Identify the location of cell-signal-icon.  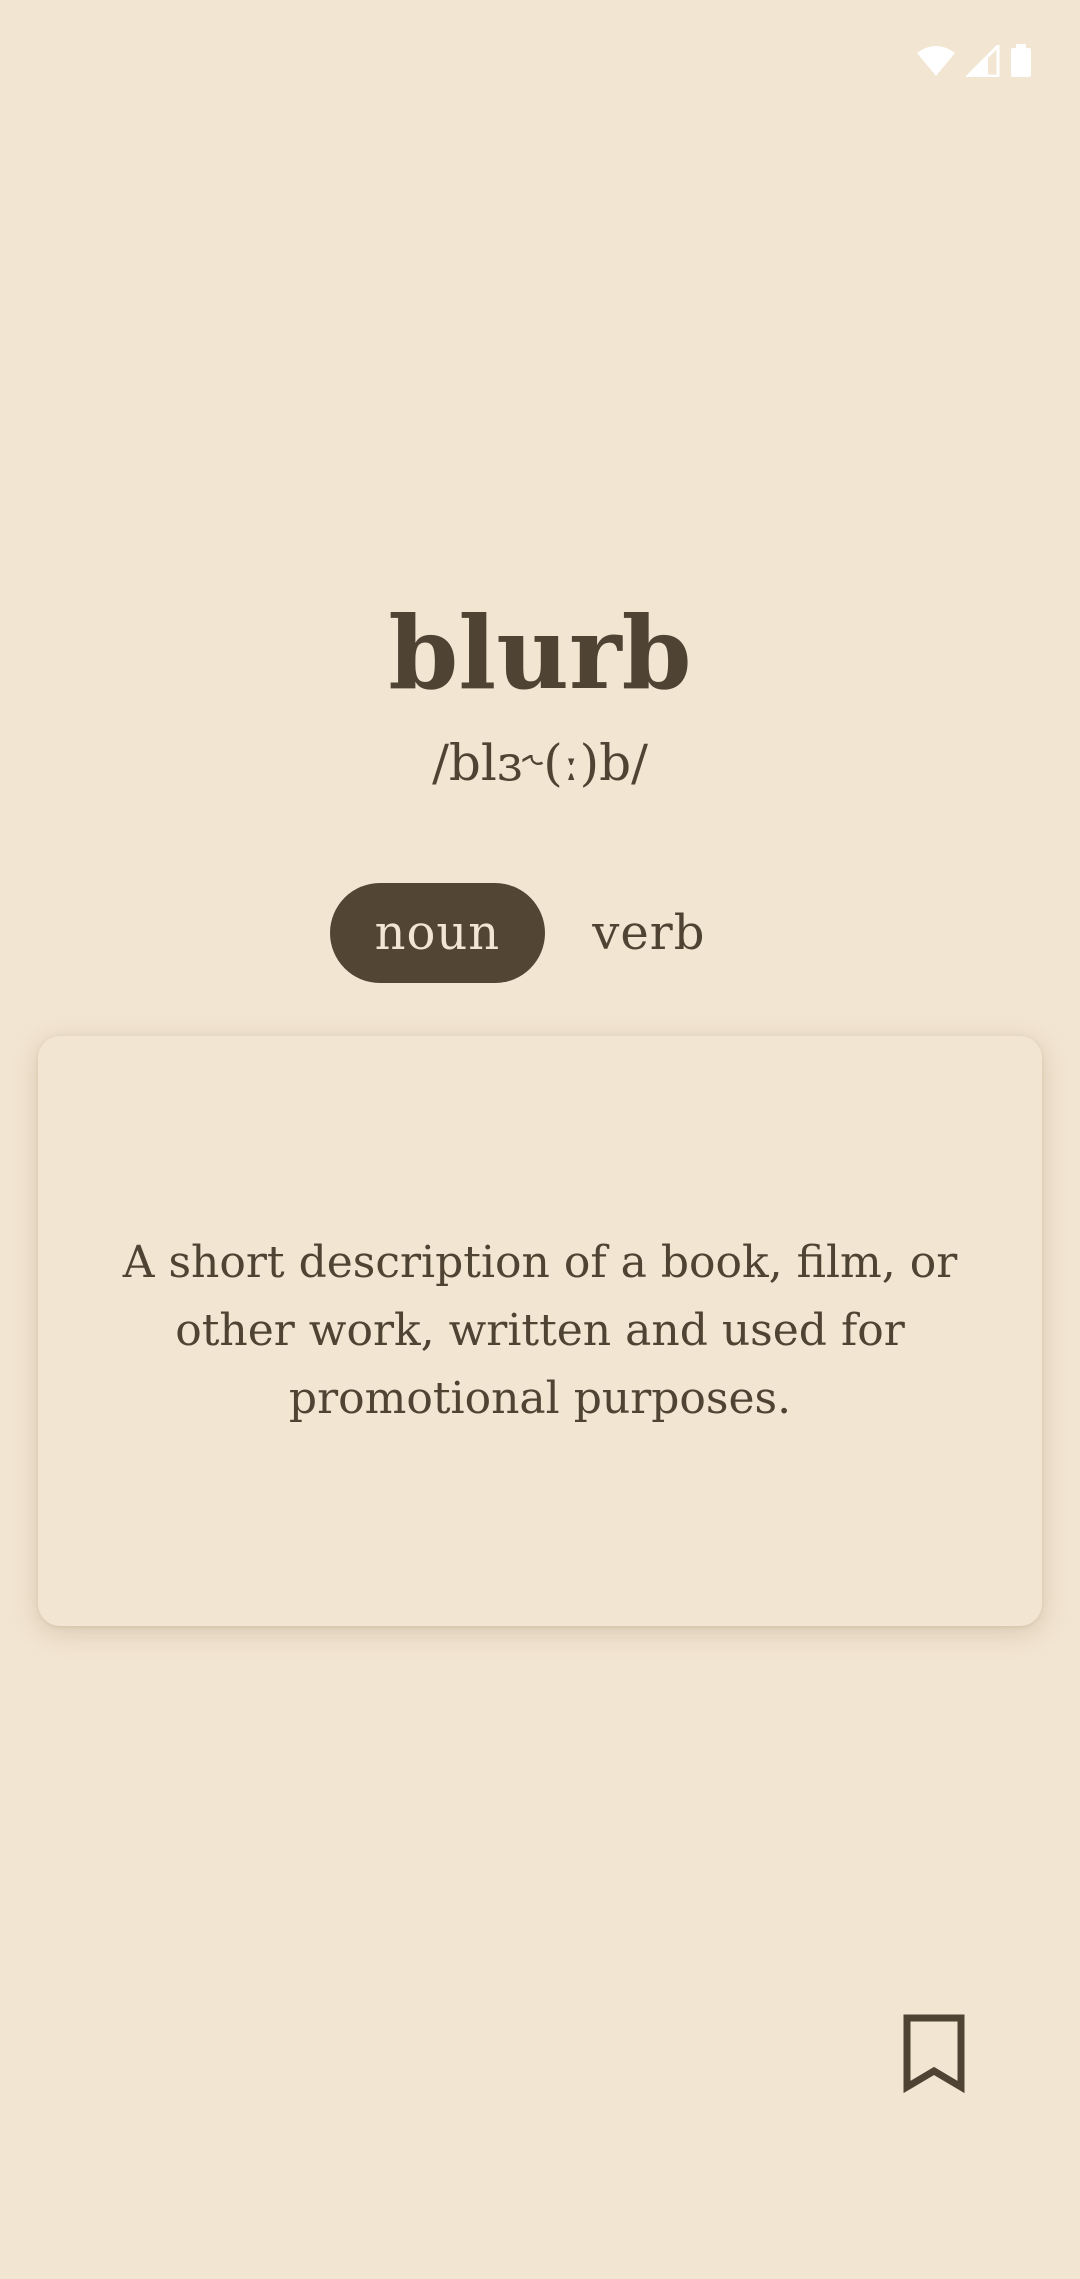
(983, 61).